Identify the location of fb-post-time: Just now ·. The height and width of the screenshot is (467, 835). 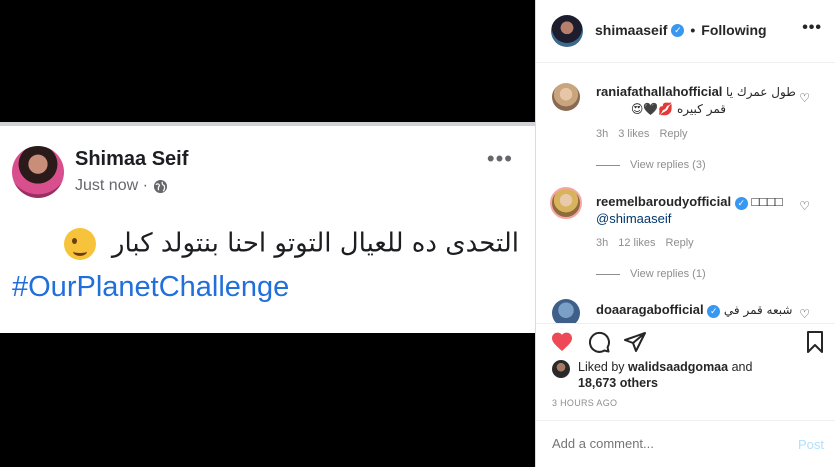
(111, 185).